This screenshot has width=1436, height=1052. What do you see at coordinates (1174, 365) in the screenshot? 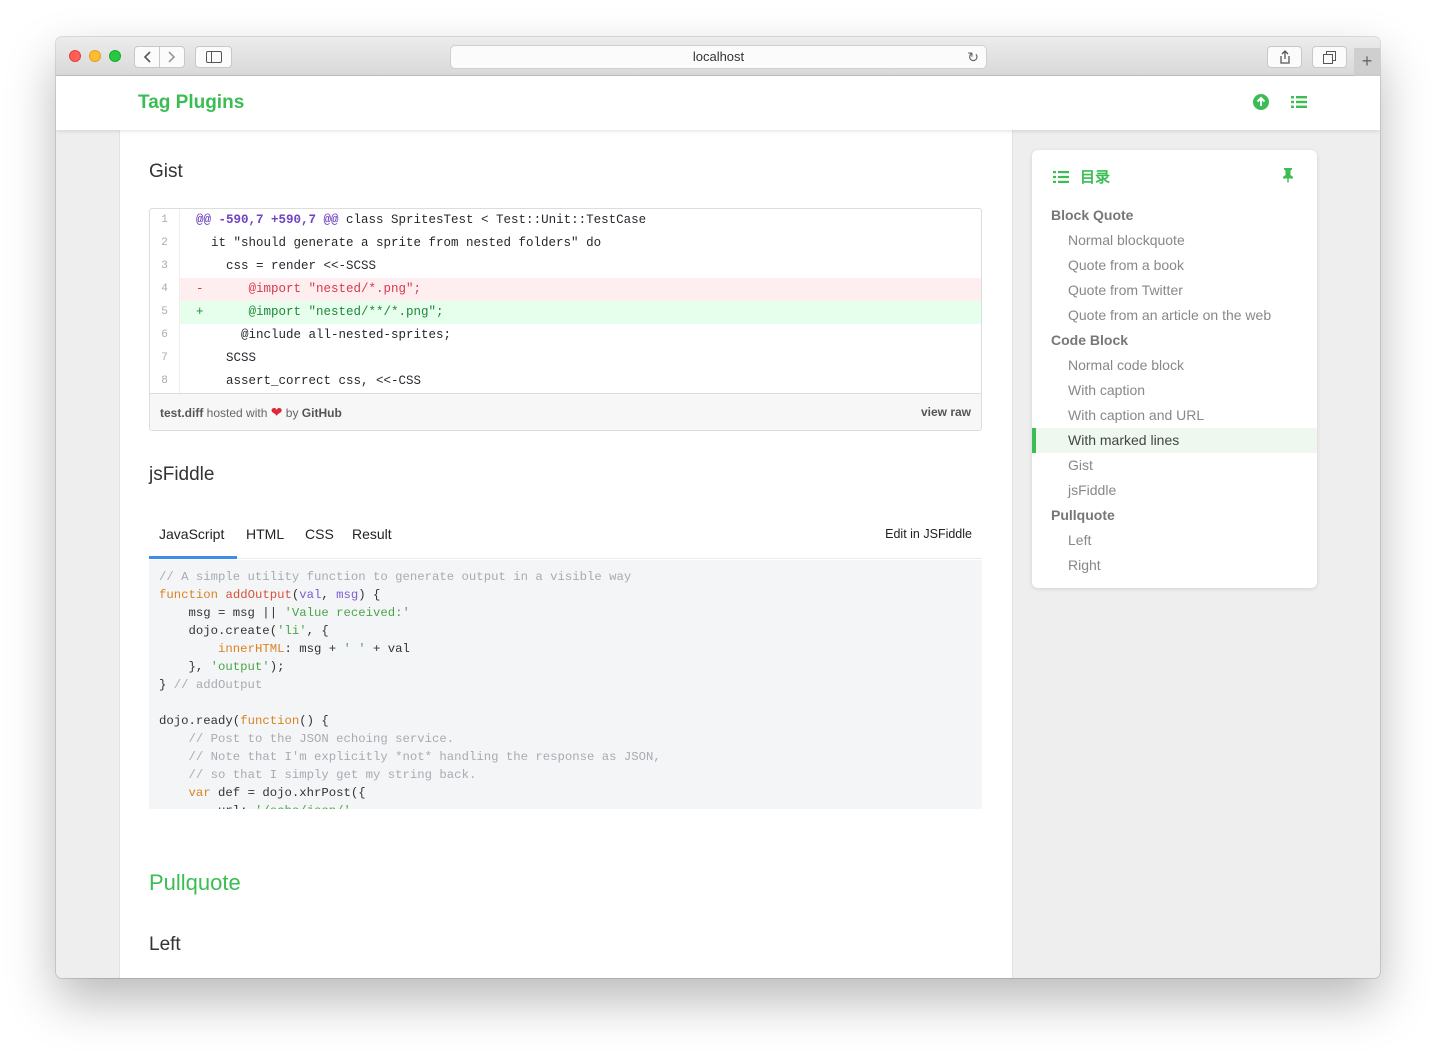
I see `toc-item: Normal code block` at bounding box center [1174, 365].